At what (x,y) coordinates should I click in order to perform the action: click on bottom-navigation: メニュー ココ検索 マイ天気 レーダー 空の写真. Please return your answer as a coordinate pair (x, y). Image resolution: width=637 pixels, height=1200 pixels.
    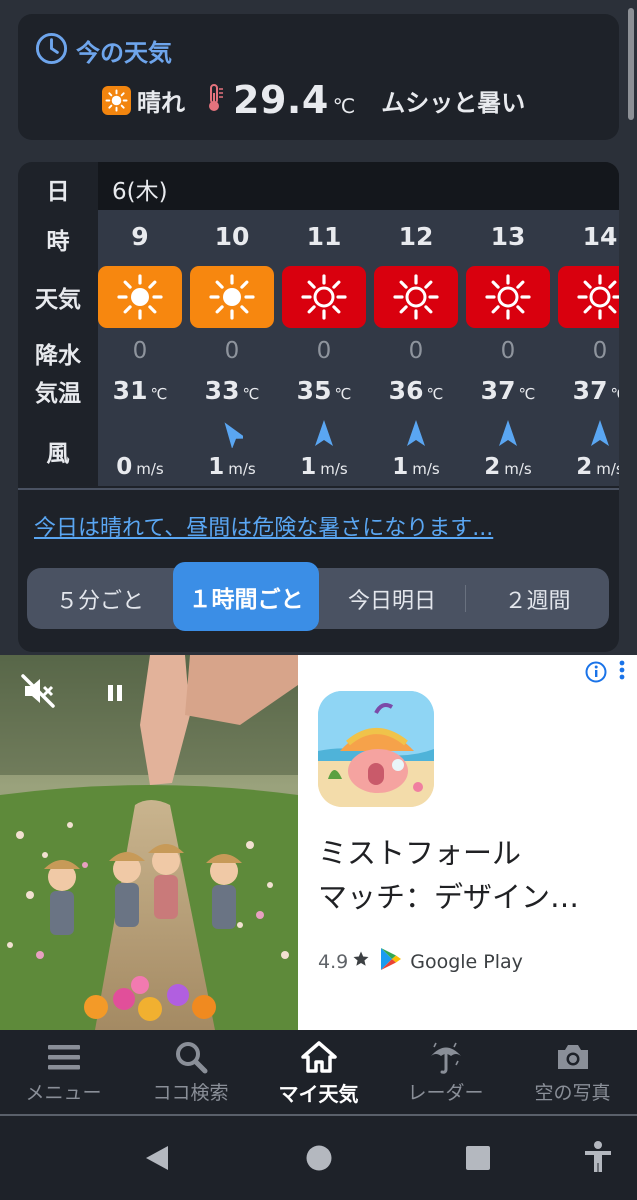
    Looking at the image, I should click on (318, 1073).